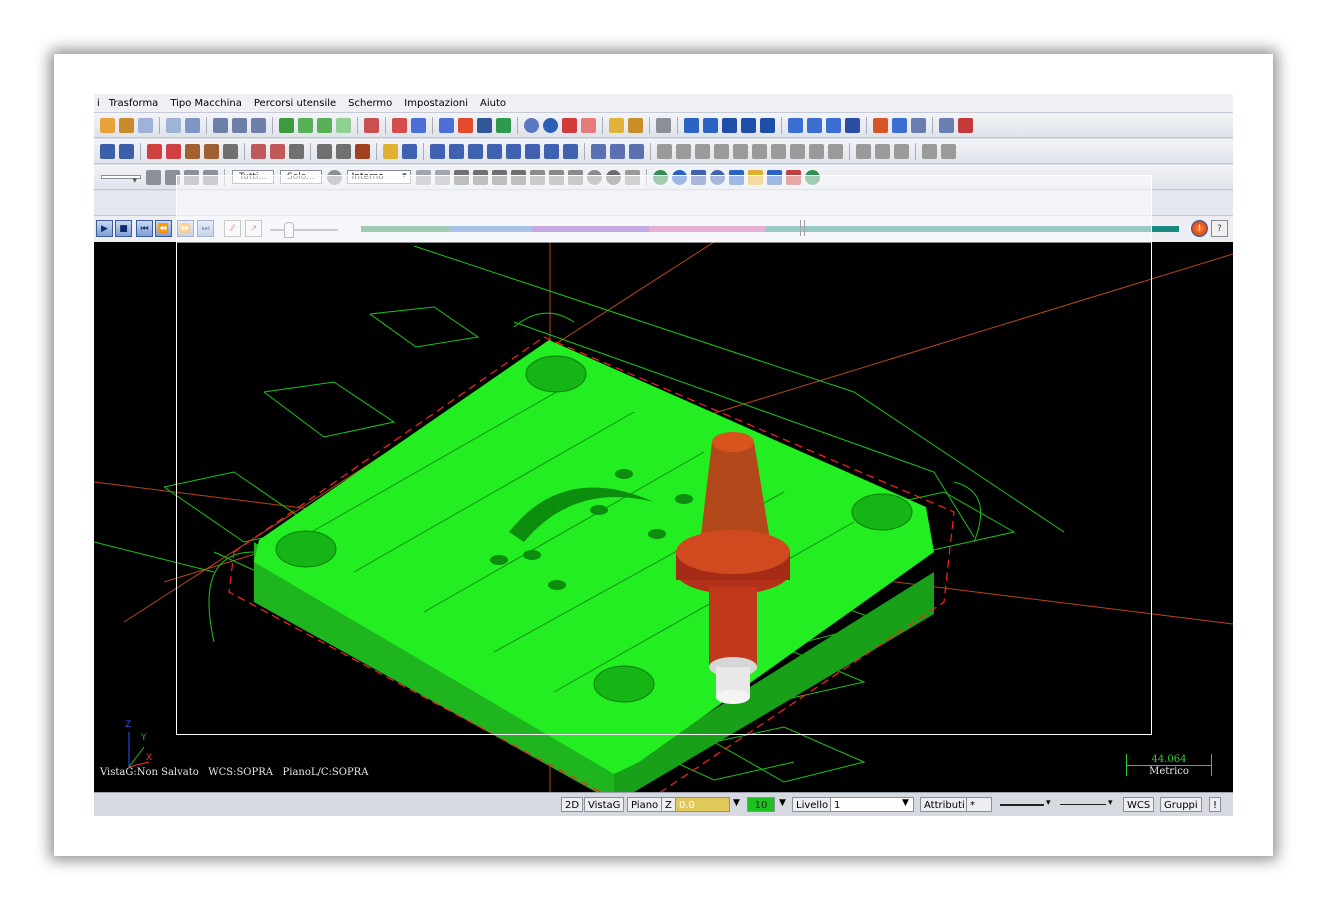 The width and height of the screenshot is (1327, 910). What do you see at coordinates (632, 177) in the screenshot?
I see `select-question-icon` at bounding box center [632, 177].